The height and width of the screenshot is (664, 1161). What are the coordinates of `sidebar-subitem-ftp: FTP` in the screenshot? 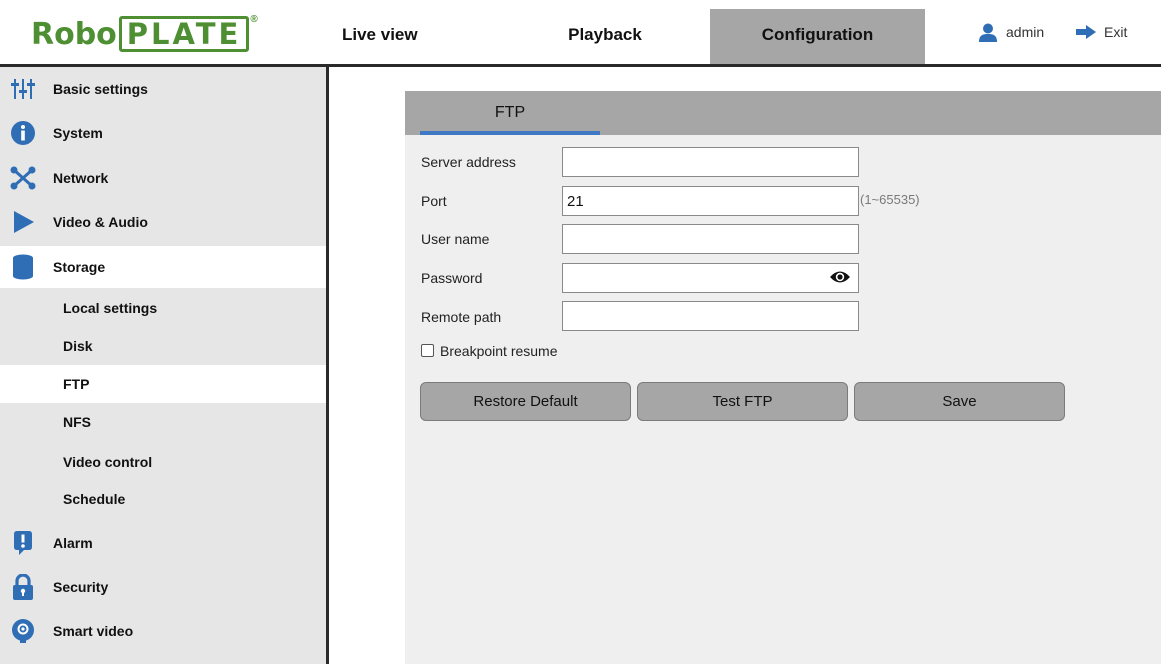 It's located at (163, 384).